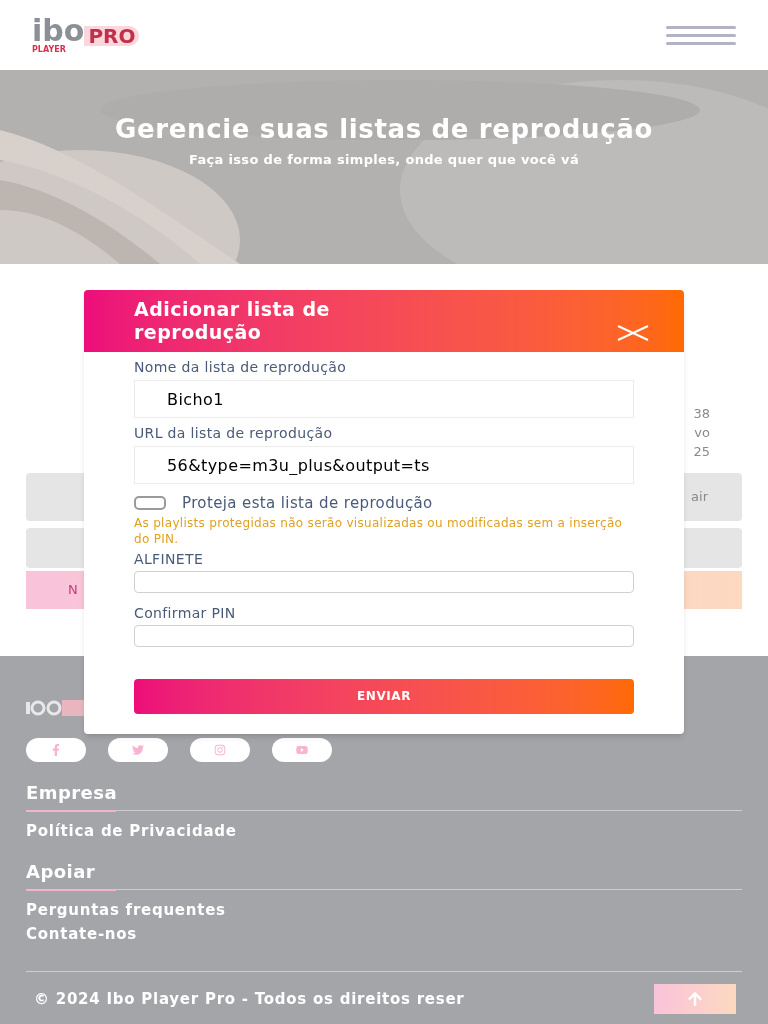 The height and width of the screenshot is (1024, 768). I want to click on camera-icon, so click(220, 750).